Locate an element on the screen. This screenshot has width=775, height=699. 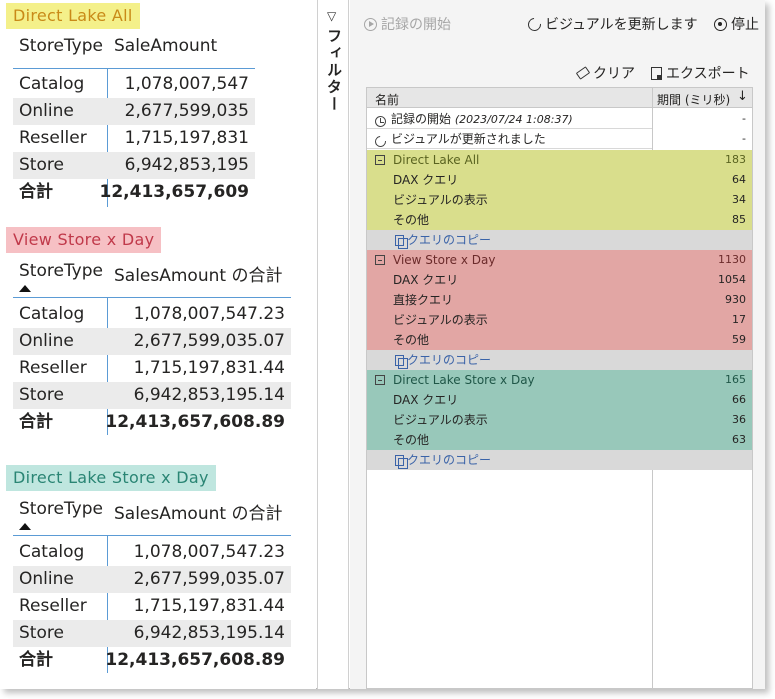
start-recording-button: 記録の開始 is located at coordinates (407, 24).